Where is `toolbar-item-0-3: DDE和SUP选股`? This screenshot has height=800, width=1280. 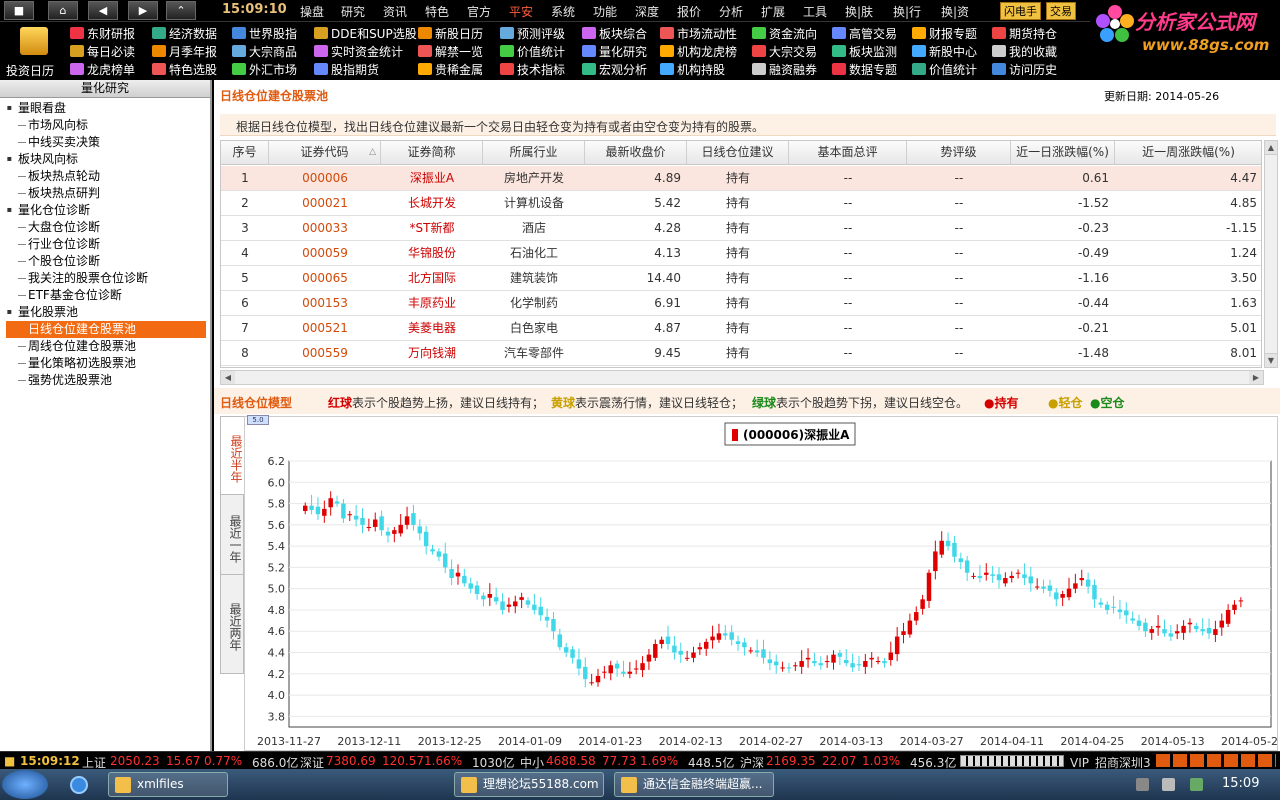
toolbar-item-0-3: DDE和SUP选股 is located at coordinates (365, 33).